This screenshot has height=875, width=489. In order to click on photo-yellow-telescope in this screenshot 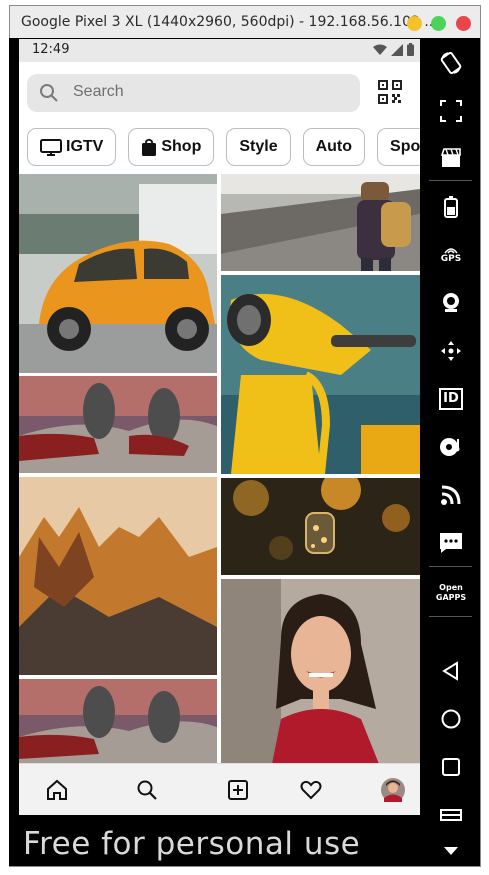, I will do `click(320, 374)`.